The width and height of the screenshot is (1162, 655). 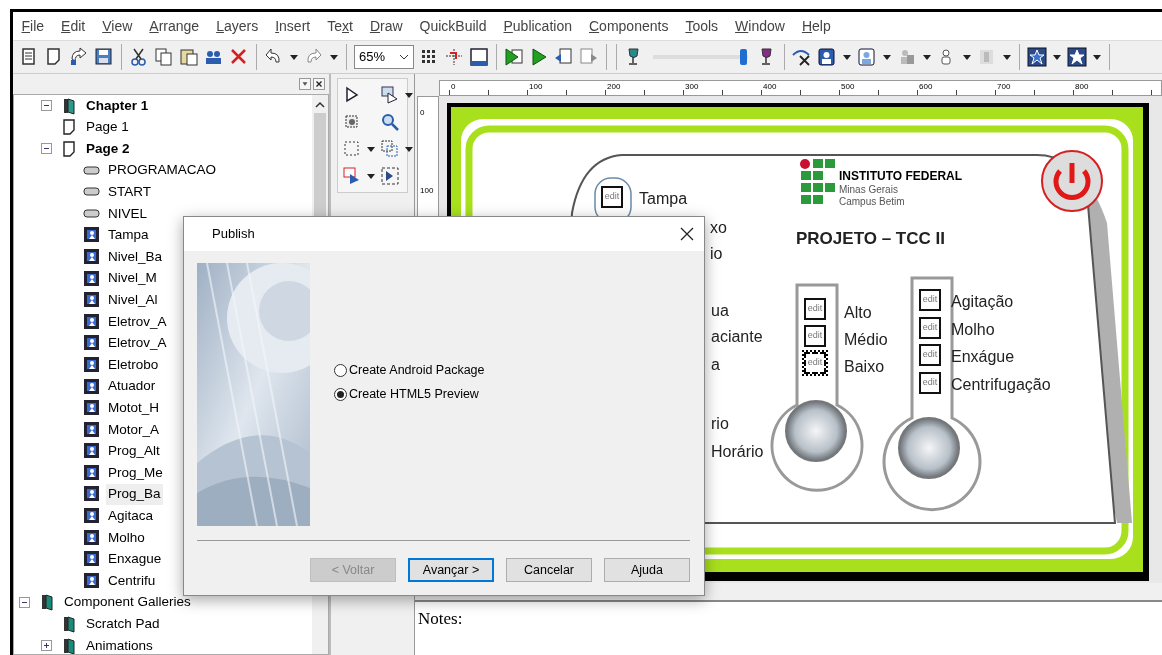 What do you see at coordinates (628, 26) in the screenshot?
I see `menu-item: Components` at bounding box center [628, 26].